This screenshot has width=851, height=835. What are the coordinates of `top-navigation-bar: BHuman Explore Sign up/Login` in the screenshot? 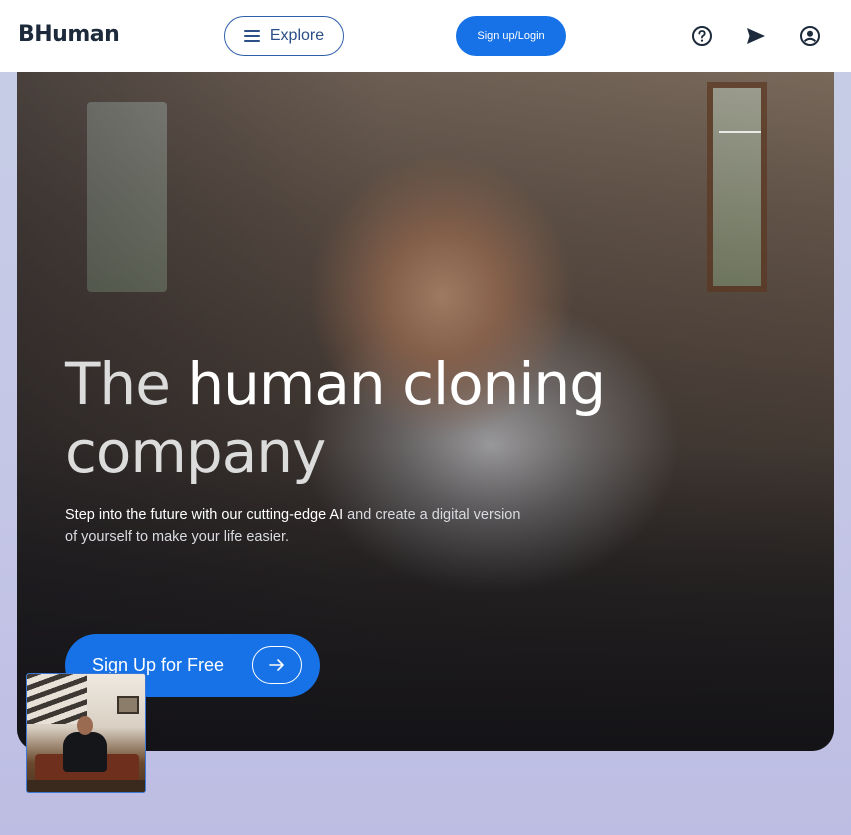 It's located at (425, 36).